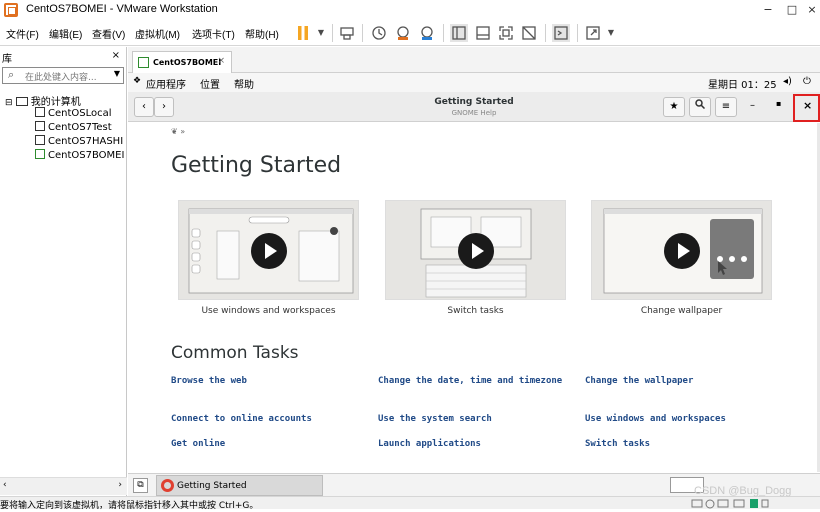  Describe the element at coordinates (221, 61) in the screenshot. I see `vm-tab-close-button: ×` at that location.